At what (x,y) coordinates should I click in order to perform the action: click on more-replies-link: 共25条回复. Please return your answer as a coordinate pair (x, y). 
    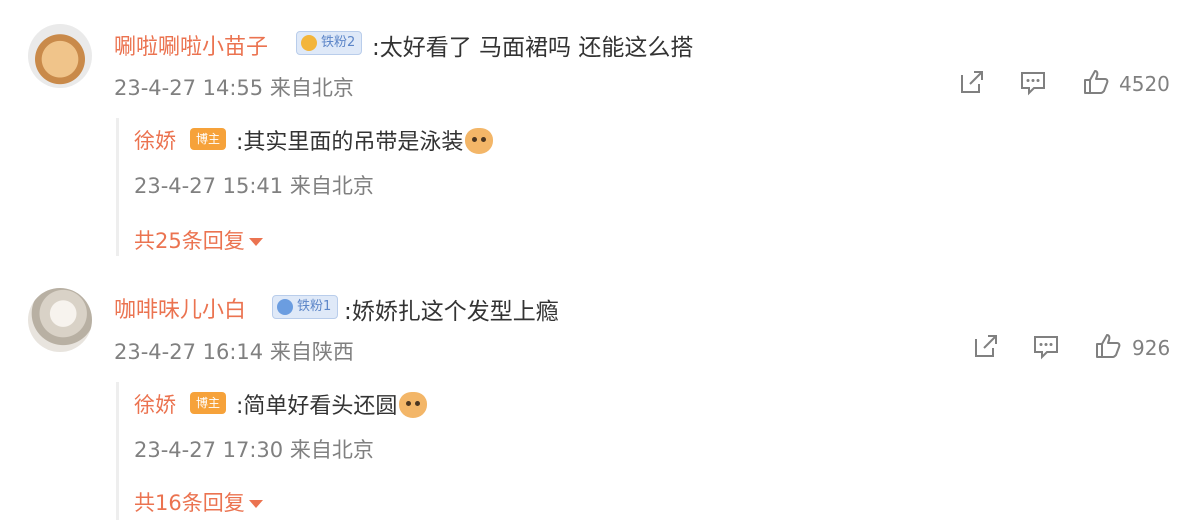
    Looking at the image, I should click on (198, 240).